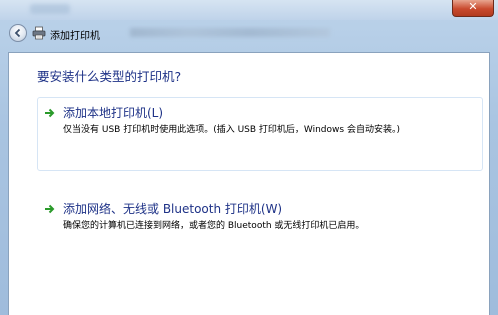 This screenshot has height=315, width=498. What do you see at coordinates (230, 32) in the screenshot?
I see `blurred-caption-text` at bounding box center [230, 32].